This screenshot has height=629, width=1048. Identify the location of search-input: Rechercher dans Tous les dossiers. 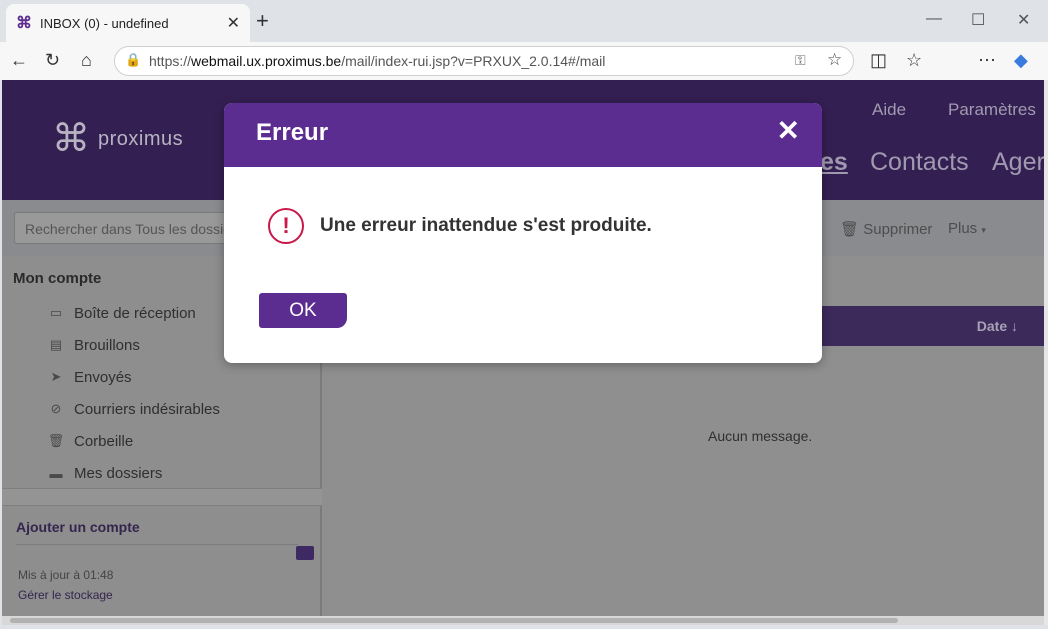
(129, 228).